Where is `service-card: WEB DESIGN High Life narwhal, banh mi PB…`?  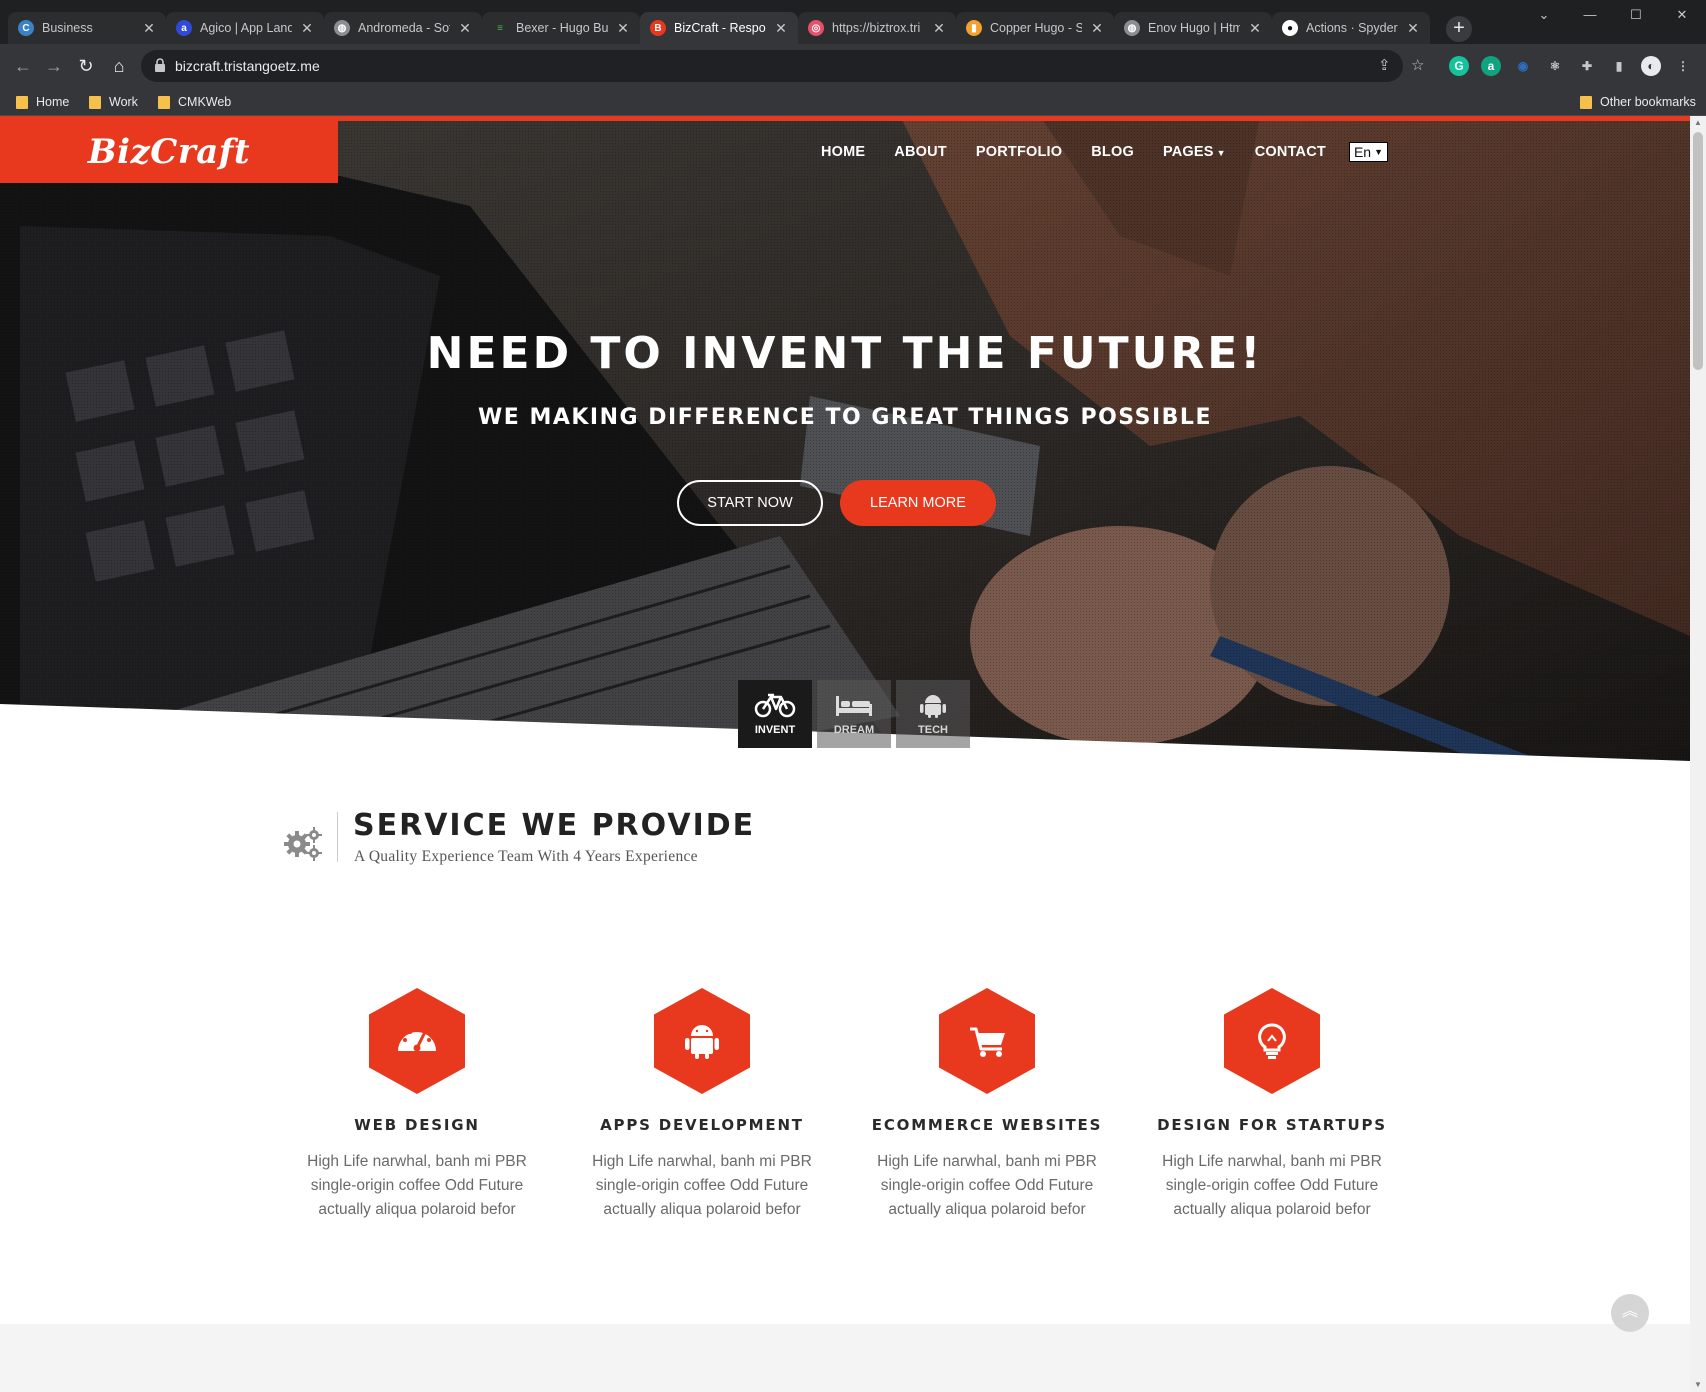
service-card: WEB DESIGN High Life narwhal, banh mi PB… is located at coordinates (417, 1105).